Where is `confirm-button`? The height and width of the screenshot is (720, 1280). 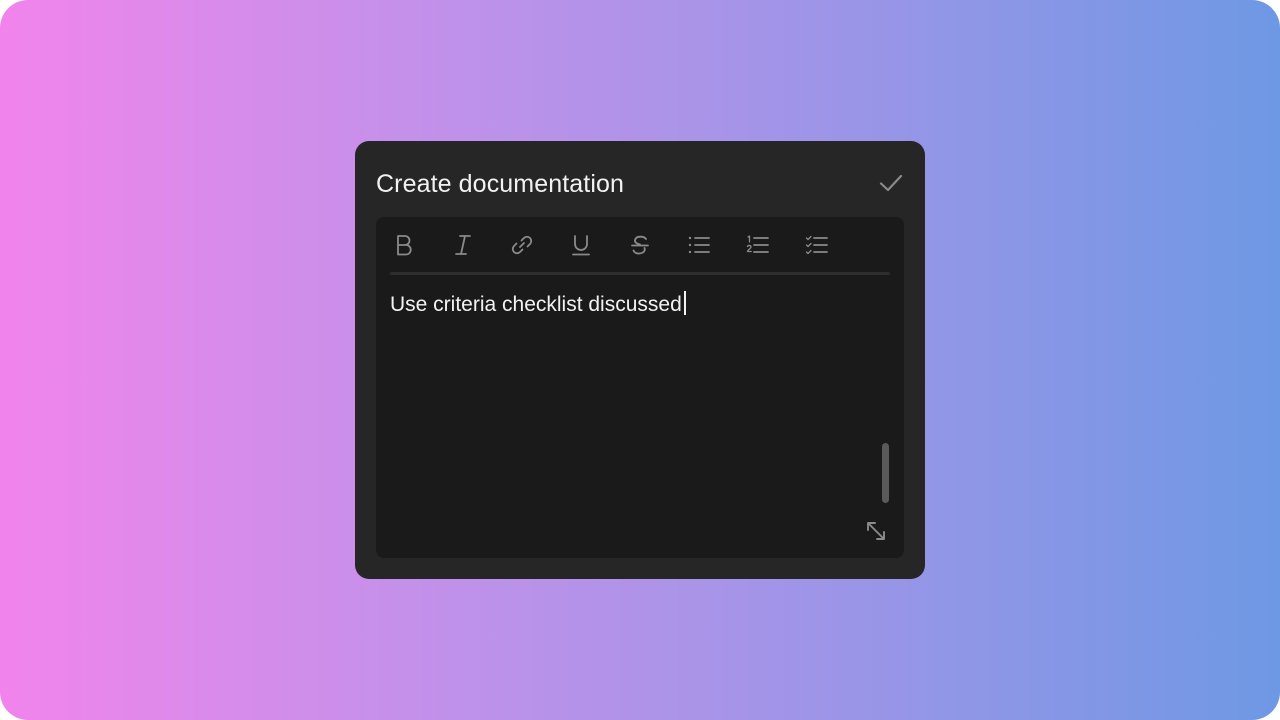 confirm-button is located at coordinates (891, 183).